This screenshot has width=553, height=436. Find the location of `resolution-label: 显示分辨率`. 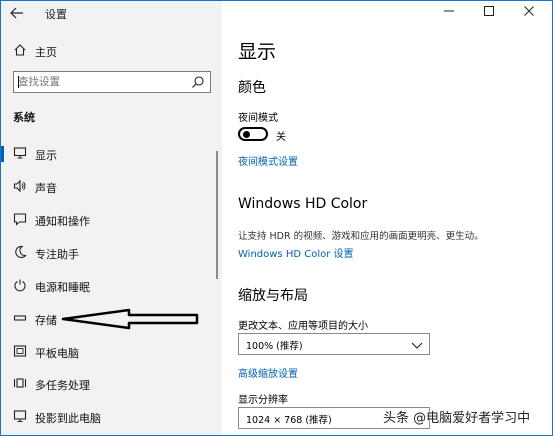

resolution-label: 显示分辨率 is located at coordinates (263, 400).